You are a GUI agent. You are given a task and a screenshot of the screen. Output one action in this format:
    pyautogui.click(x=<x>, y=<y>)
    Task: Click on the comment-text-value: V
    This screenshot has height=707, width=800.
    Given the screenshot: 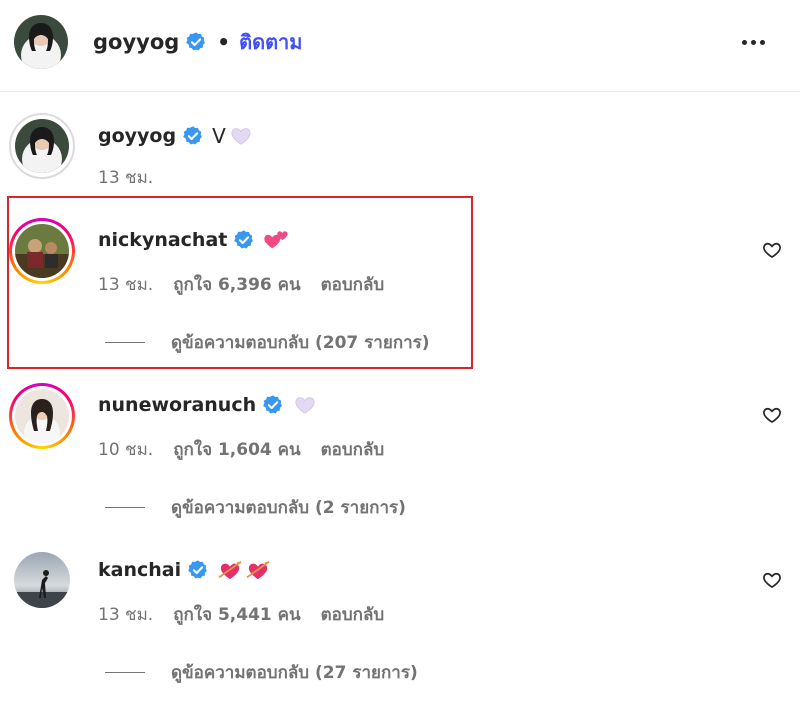 What is the action you would take?
    pyautogui.click(x=219, y=136)
    